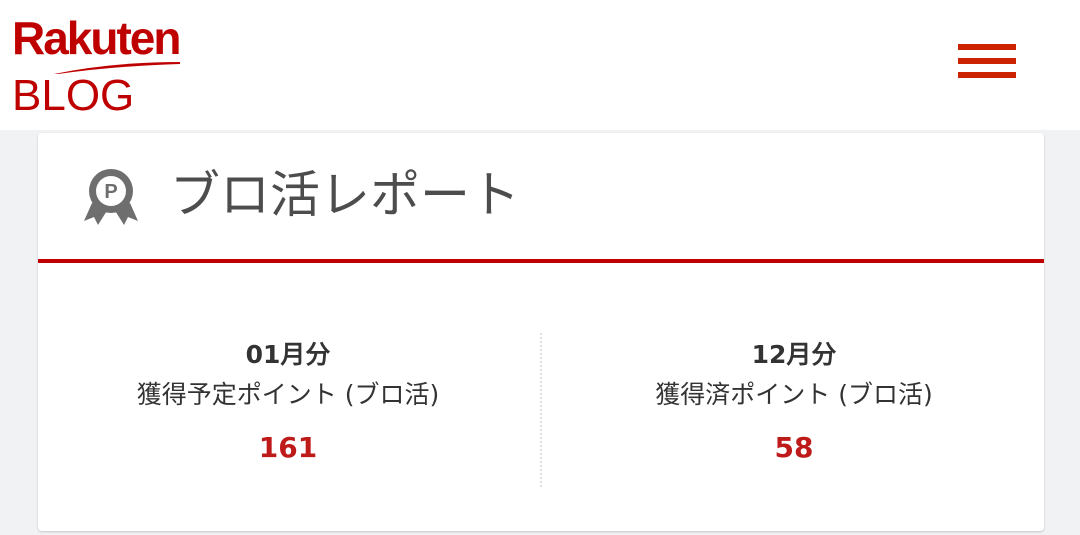  I want to click on point-badge-icon: P, so click(111, 197).